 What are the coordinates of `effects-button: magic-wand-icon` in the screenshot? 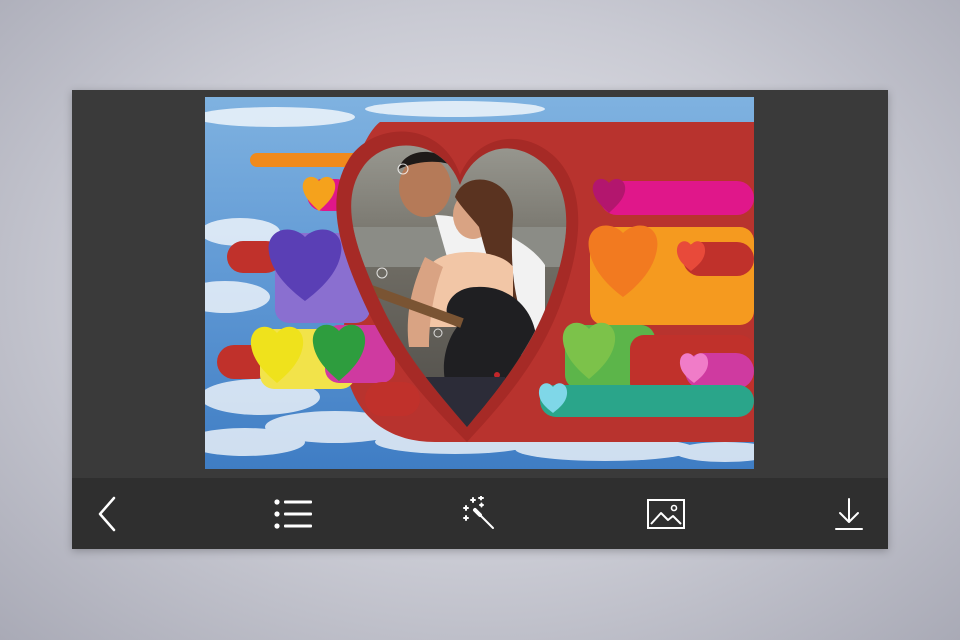 It's located at (479, 513).